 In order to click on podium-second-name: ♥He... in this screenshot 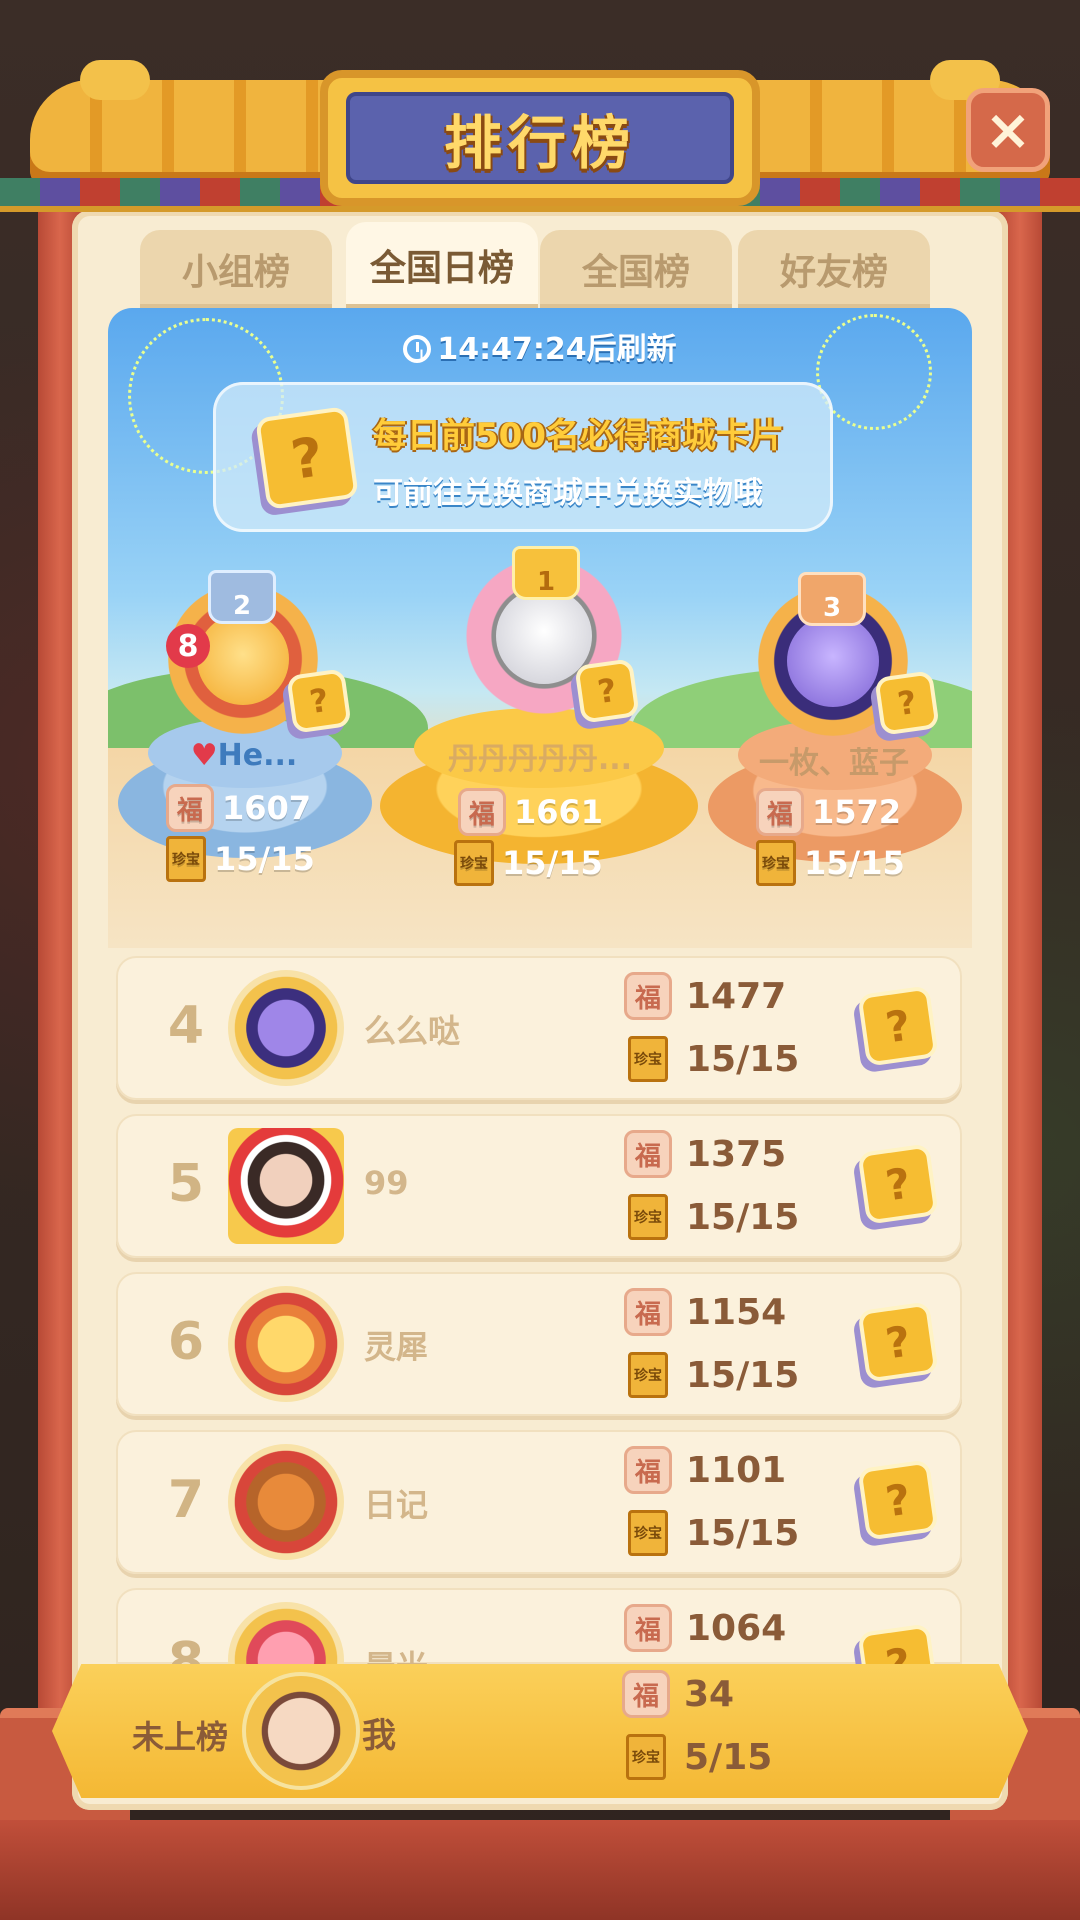, I will do `click(244, 755)`.